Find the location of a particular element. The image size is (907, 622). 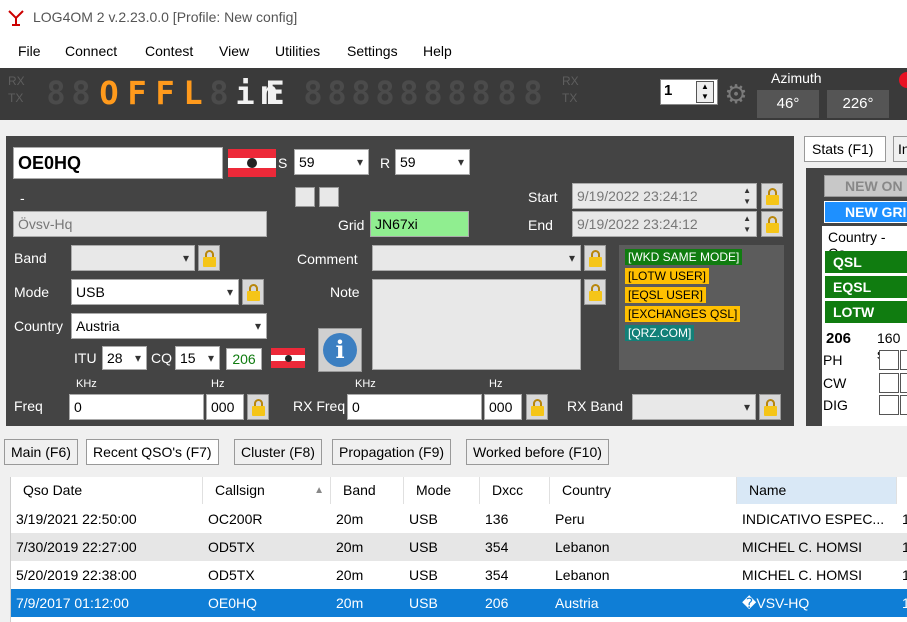

rxband-select: ▾ is located at coordinates (694, 407).